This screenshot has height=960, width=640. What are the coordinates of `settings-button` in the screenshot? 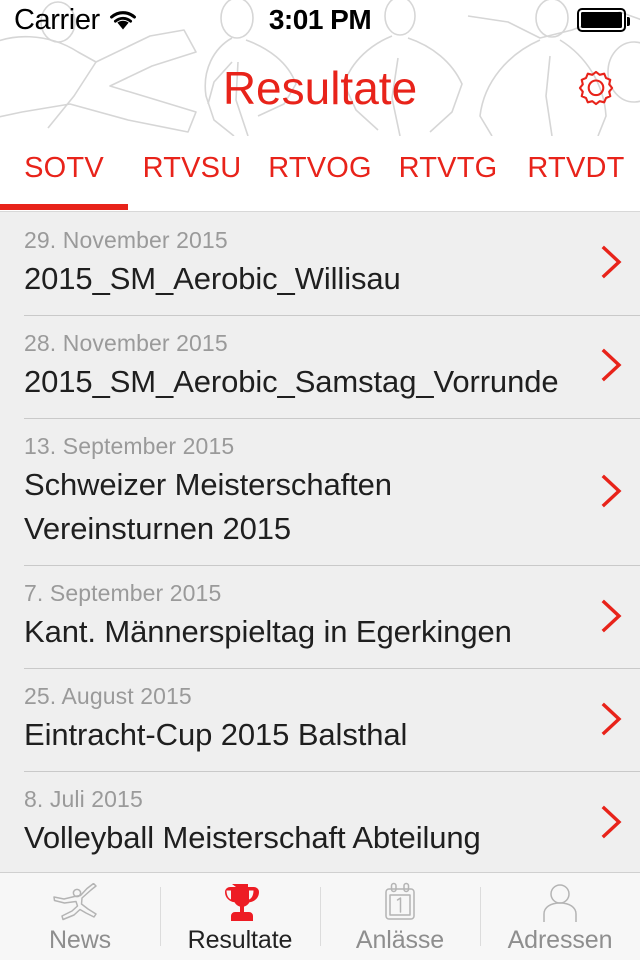 It's located at (596, 88).